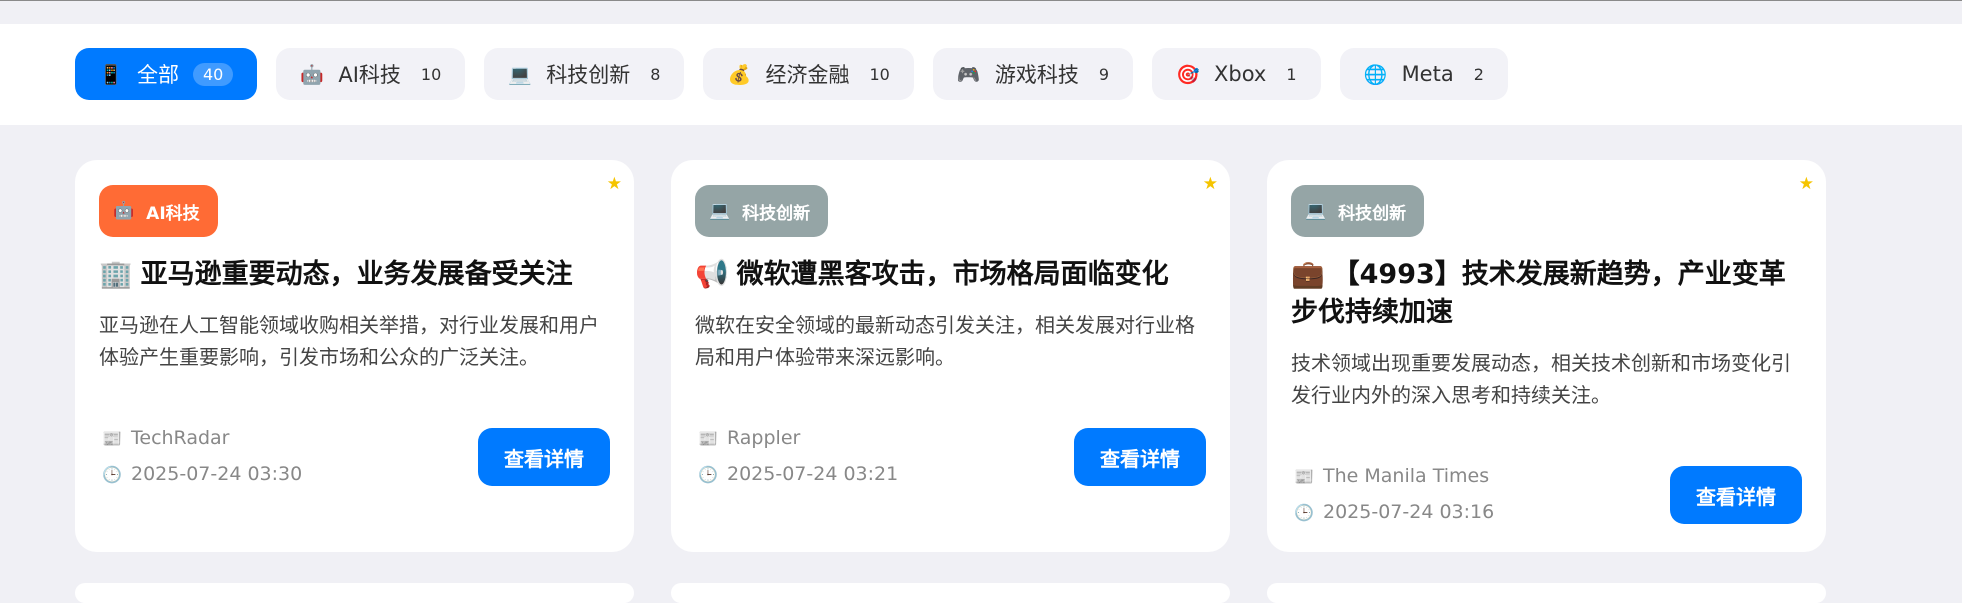 The height and width of the screenshot is (603, 1962). Describe the element at coordinates (1291, 74) in the screenshot. I see `filter-count: 1` at that location.